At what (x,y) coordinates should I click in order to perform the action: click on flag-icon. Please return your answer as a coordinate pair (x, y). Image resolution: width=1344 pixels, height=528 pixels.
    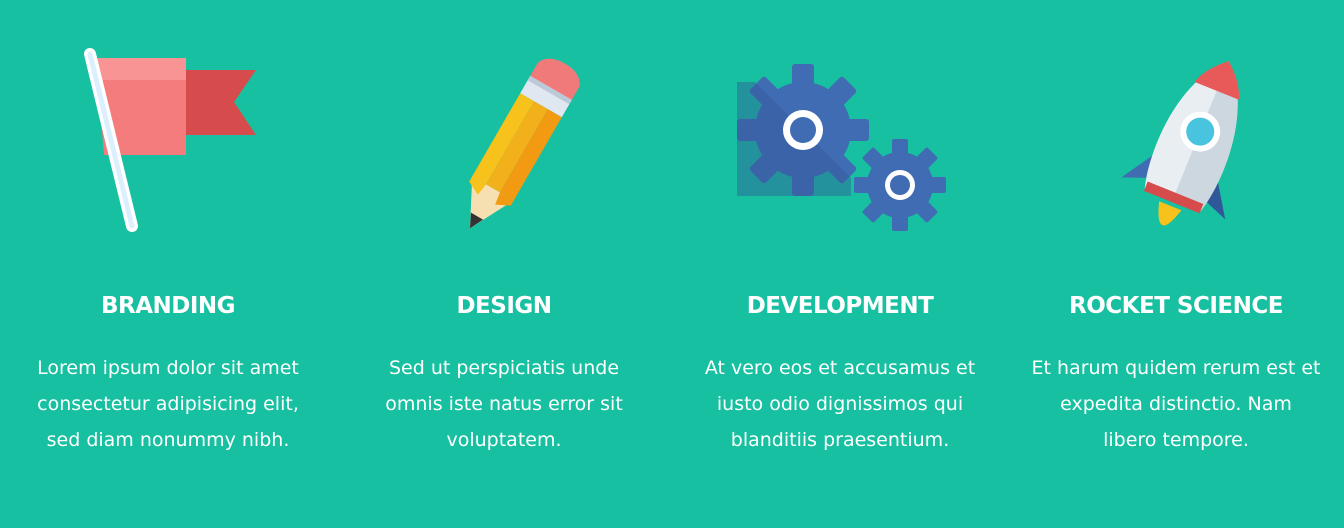
    Looking at the image, I should click on (176, 145).